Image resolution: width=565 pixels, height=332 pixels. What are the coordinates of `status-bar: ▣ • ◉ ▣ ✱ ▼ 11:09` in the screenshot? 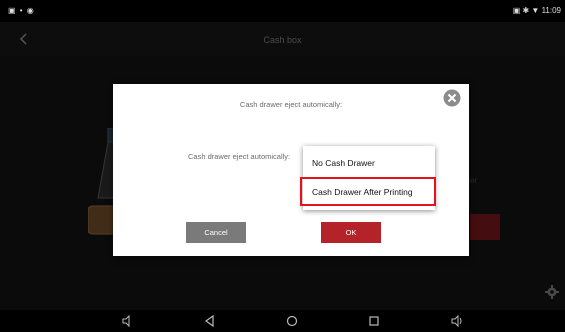 It's located at (282, 11).